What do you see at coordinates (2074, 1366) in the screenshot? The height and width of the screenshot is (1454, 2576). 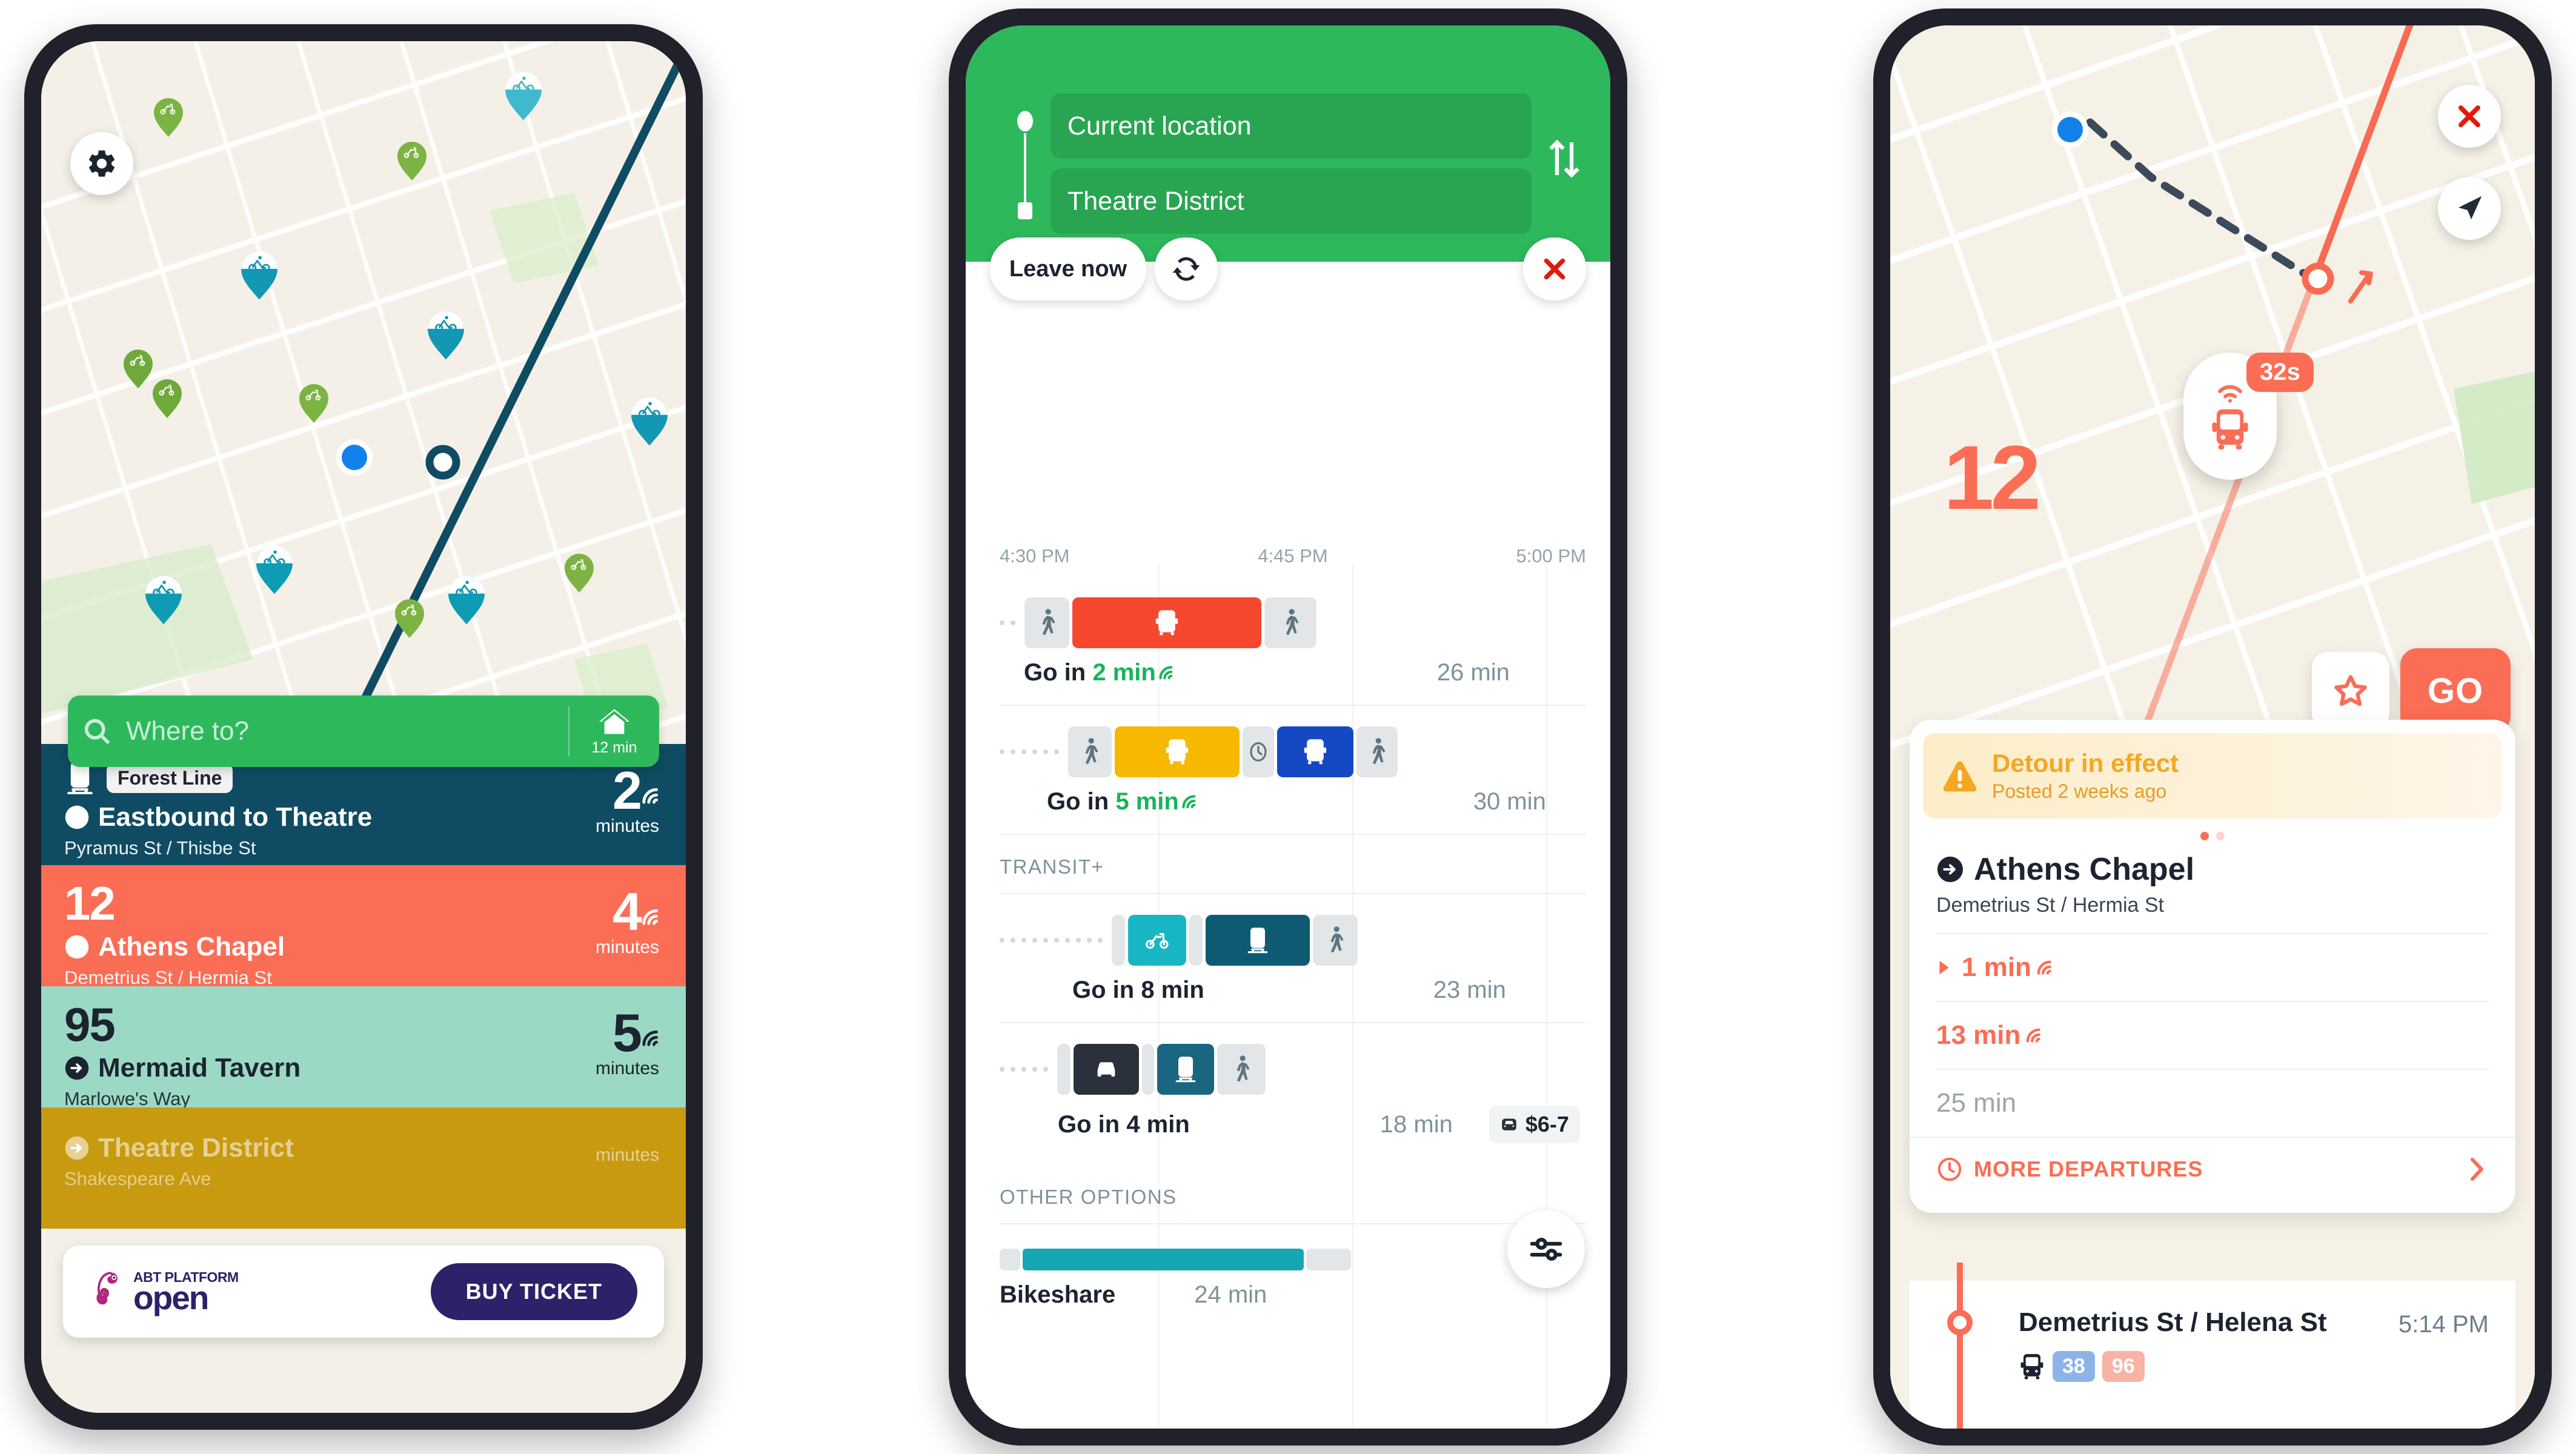 I see `route-chip: 38` at bounding box center [2074, 1366].